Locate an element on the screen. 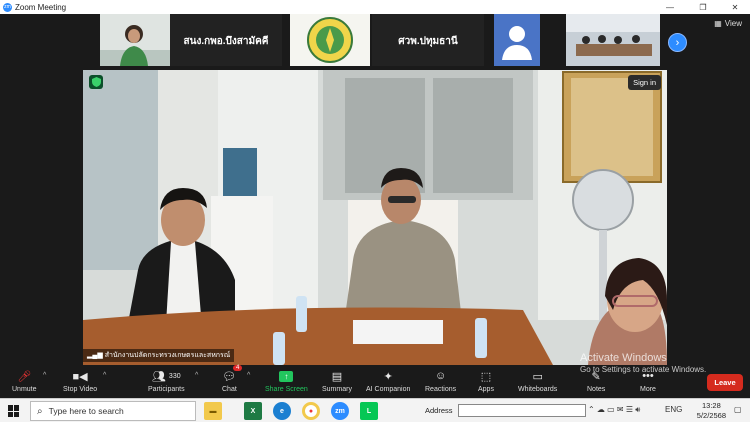 Image resolution: width=750 pixels, height=422 pixels. search-icon: ⌕ is located at coordinates (40, 411).